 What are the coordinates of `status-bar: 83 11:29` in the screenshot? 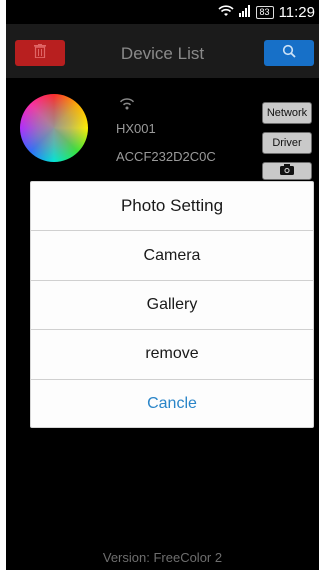 It's located at (162, 12).